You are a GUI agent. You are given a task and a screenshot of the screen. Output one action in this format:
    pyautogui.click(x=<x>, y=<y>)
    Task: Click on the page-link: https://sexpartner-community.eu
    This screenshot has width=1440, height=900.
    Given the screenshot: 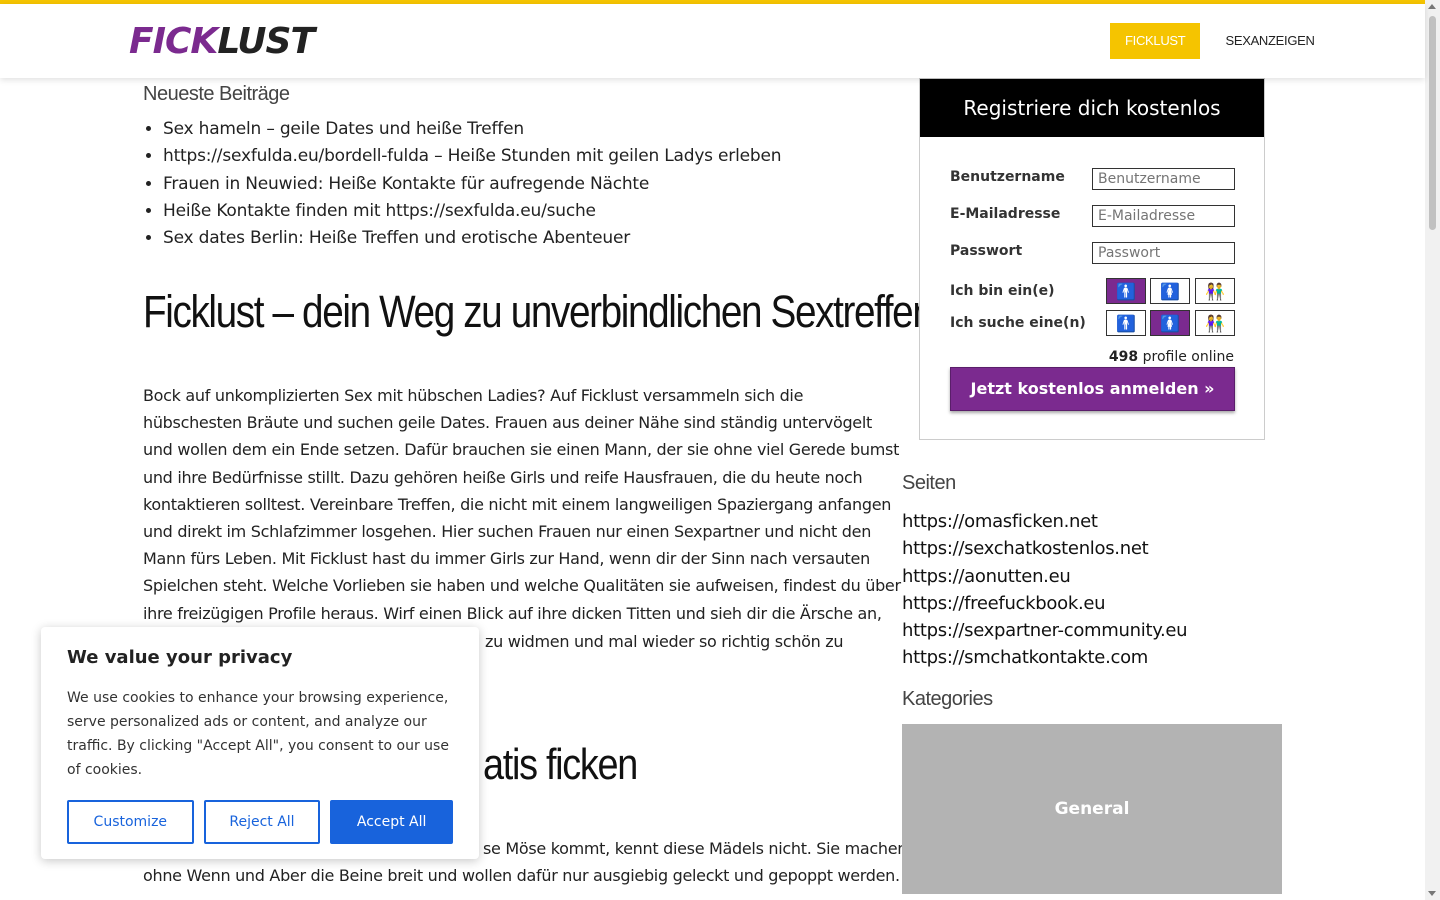 What is the action you would take?
    pyautogui.click(x=1045, y=630)
    